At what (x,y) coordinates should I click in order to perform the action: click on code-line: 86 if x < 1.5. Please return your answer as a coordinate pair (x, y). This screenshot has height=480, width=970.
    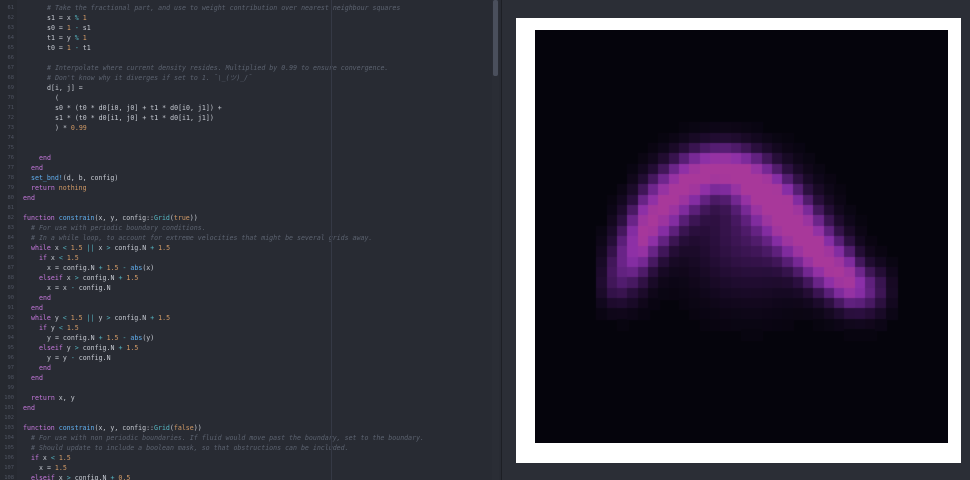
    Looking at the image, I should click on (250, 258).